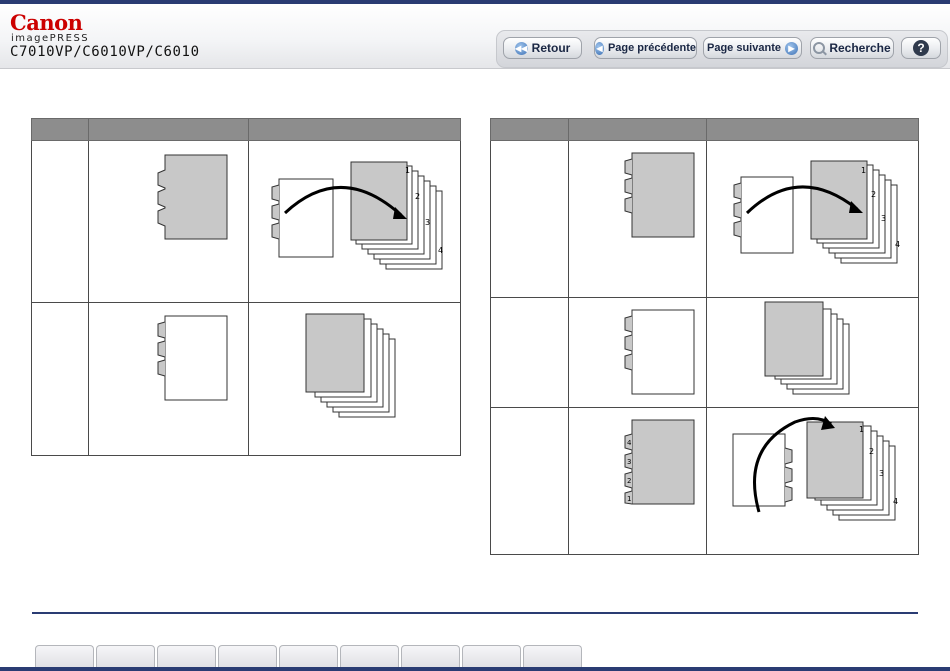  Describe the element at coordinates (651, 48) in the screenshot. I see `previous-page-label: Page précédente` at that location.